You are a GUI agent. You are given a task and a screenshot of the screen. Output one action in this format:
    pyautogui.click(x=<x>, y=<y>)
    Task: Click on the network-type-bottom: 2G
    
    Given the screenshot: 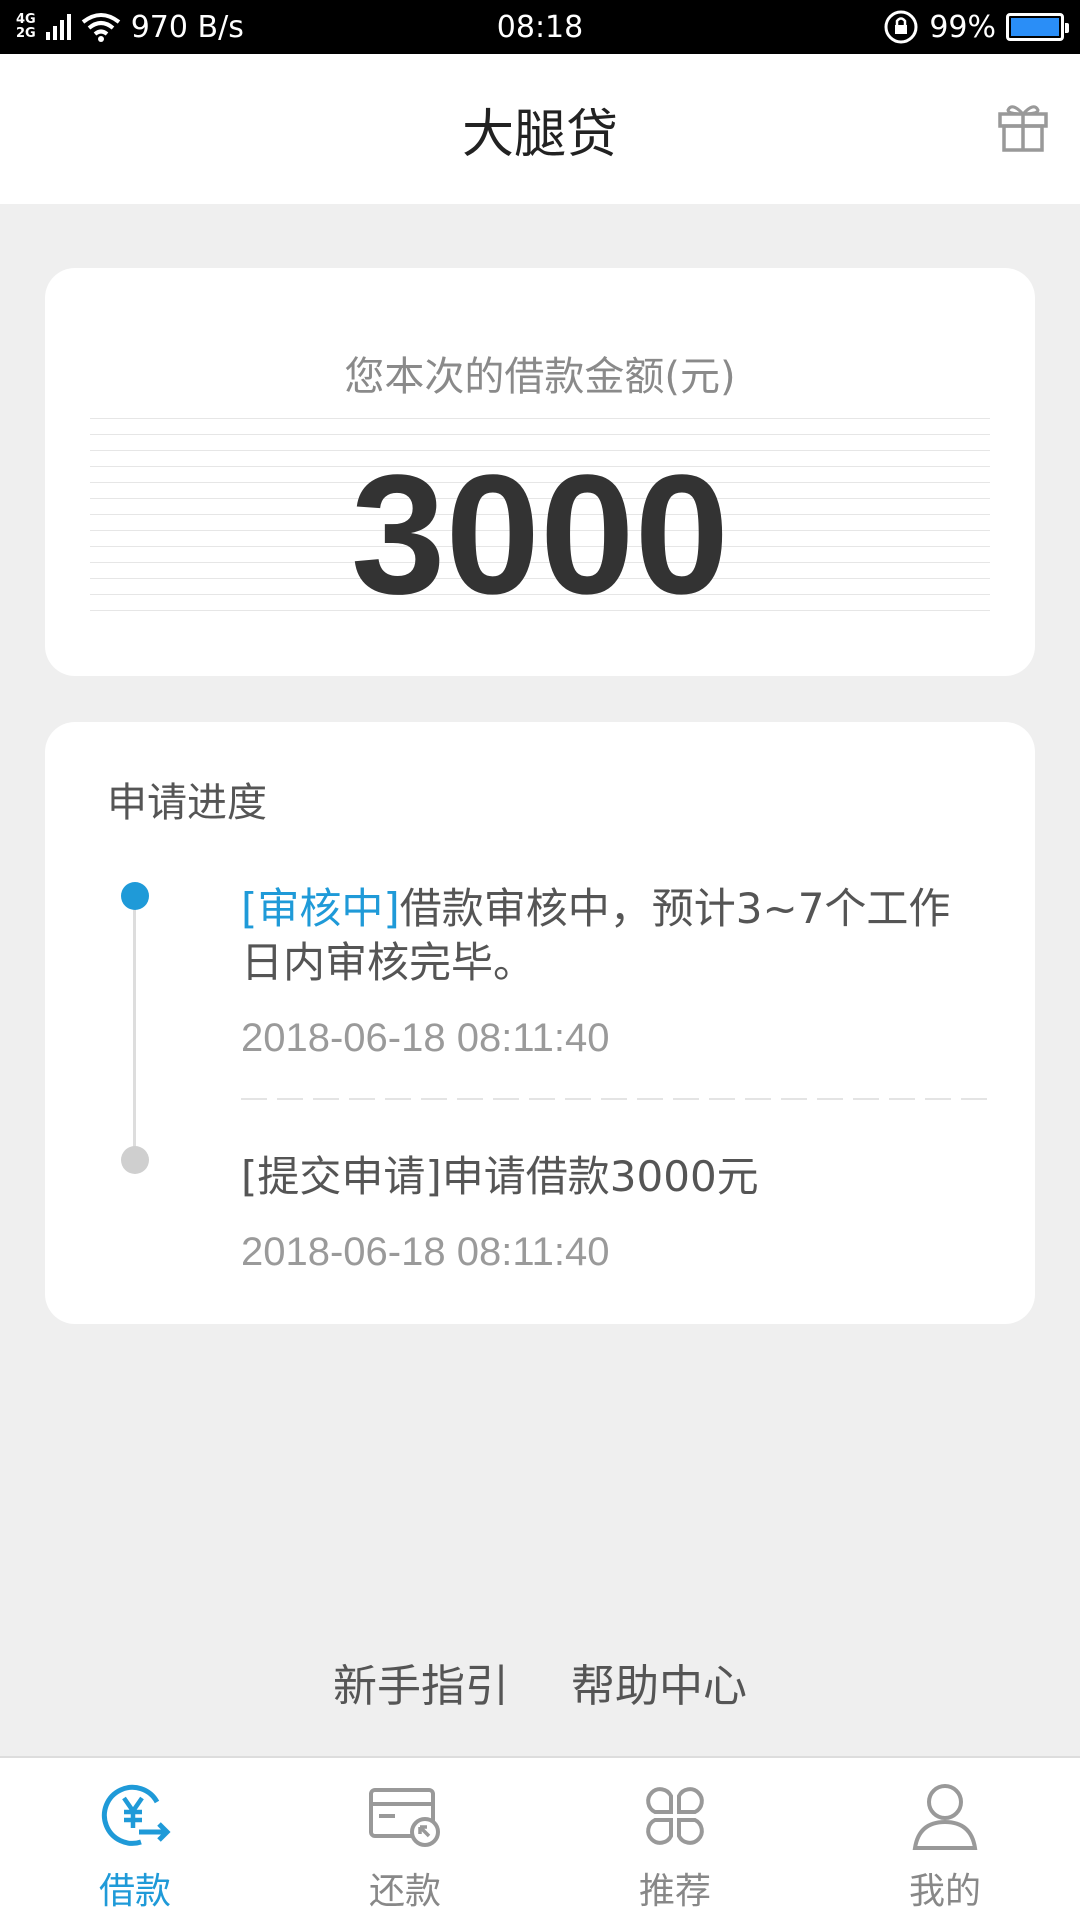 What is the action you would take?
    pyautogui.click(x=26, y=33)
    